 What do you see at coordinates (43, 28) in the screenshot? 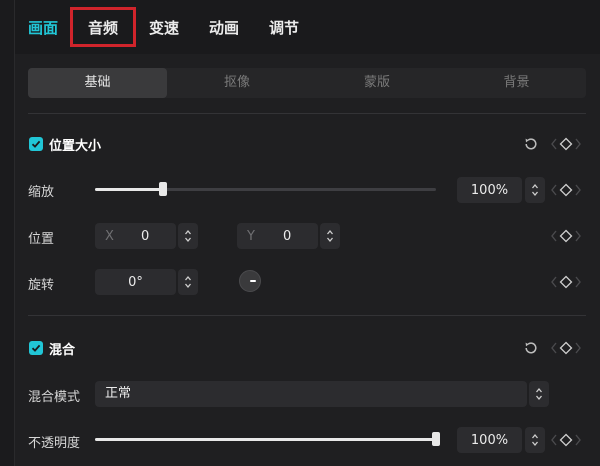
I see `tab-video: 画面` at bounding box center [43, 28].